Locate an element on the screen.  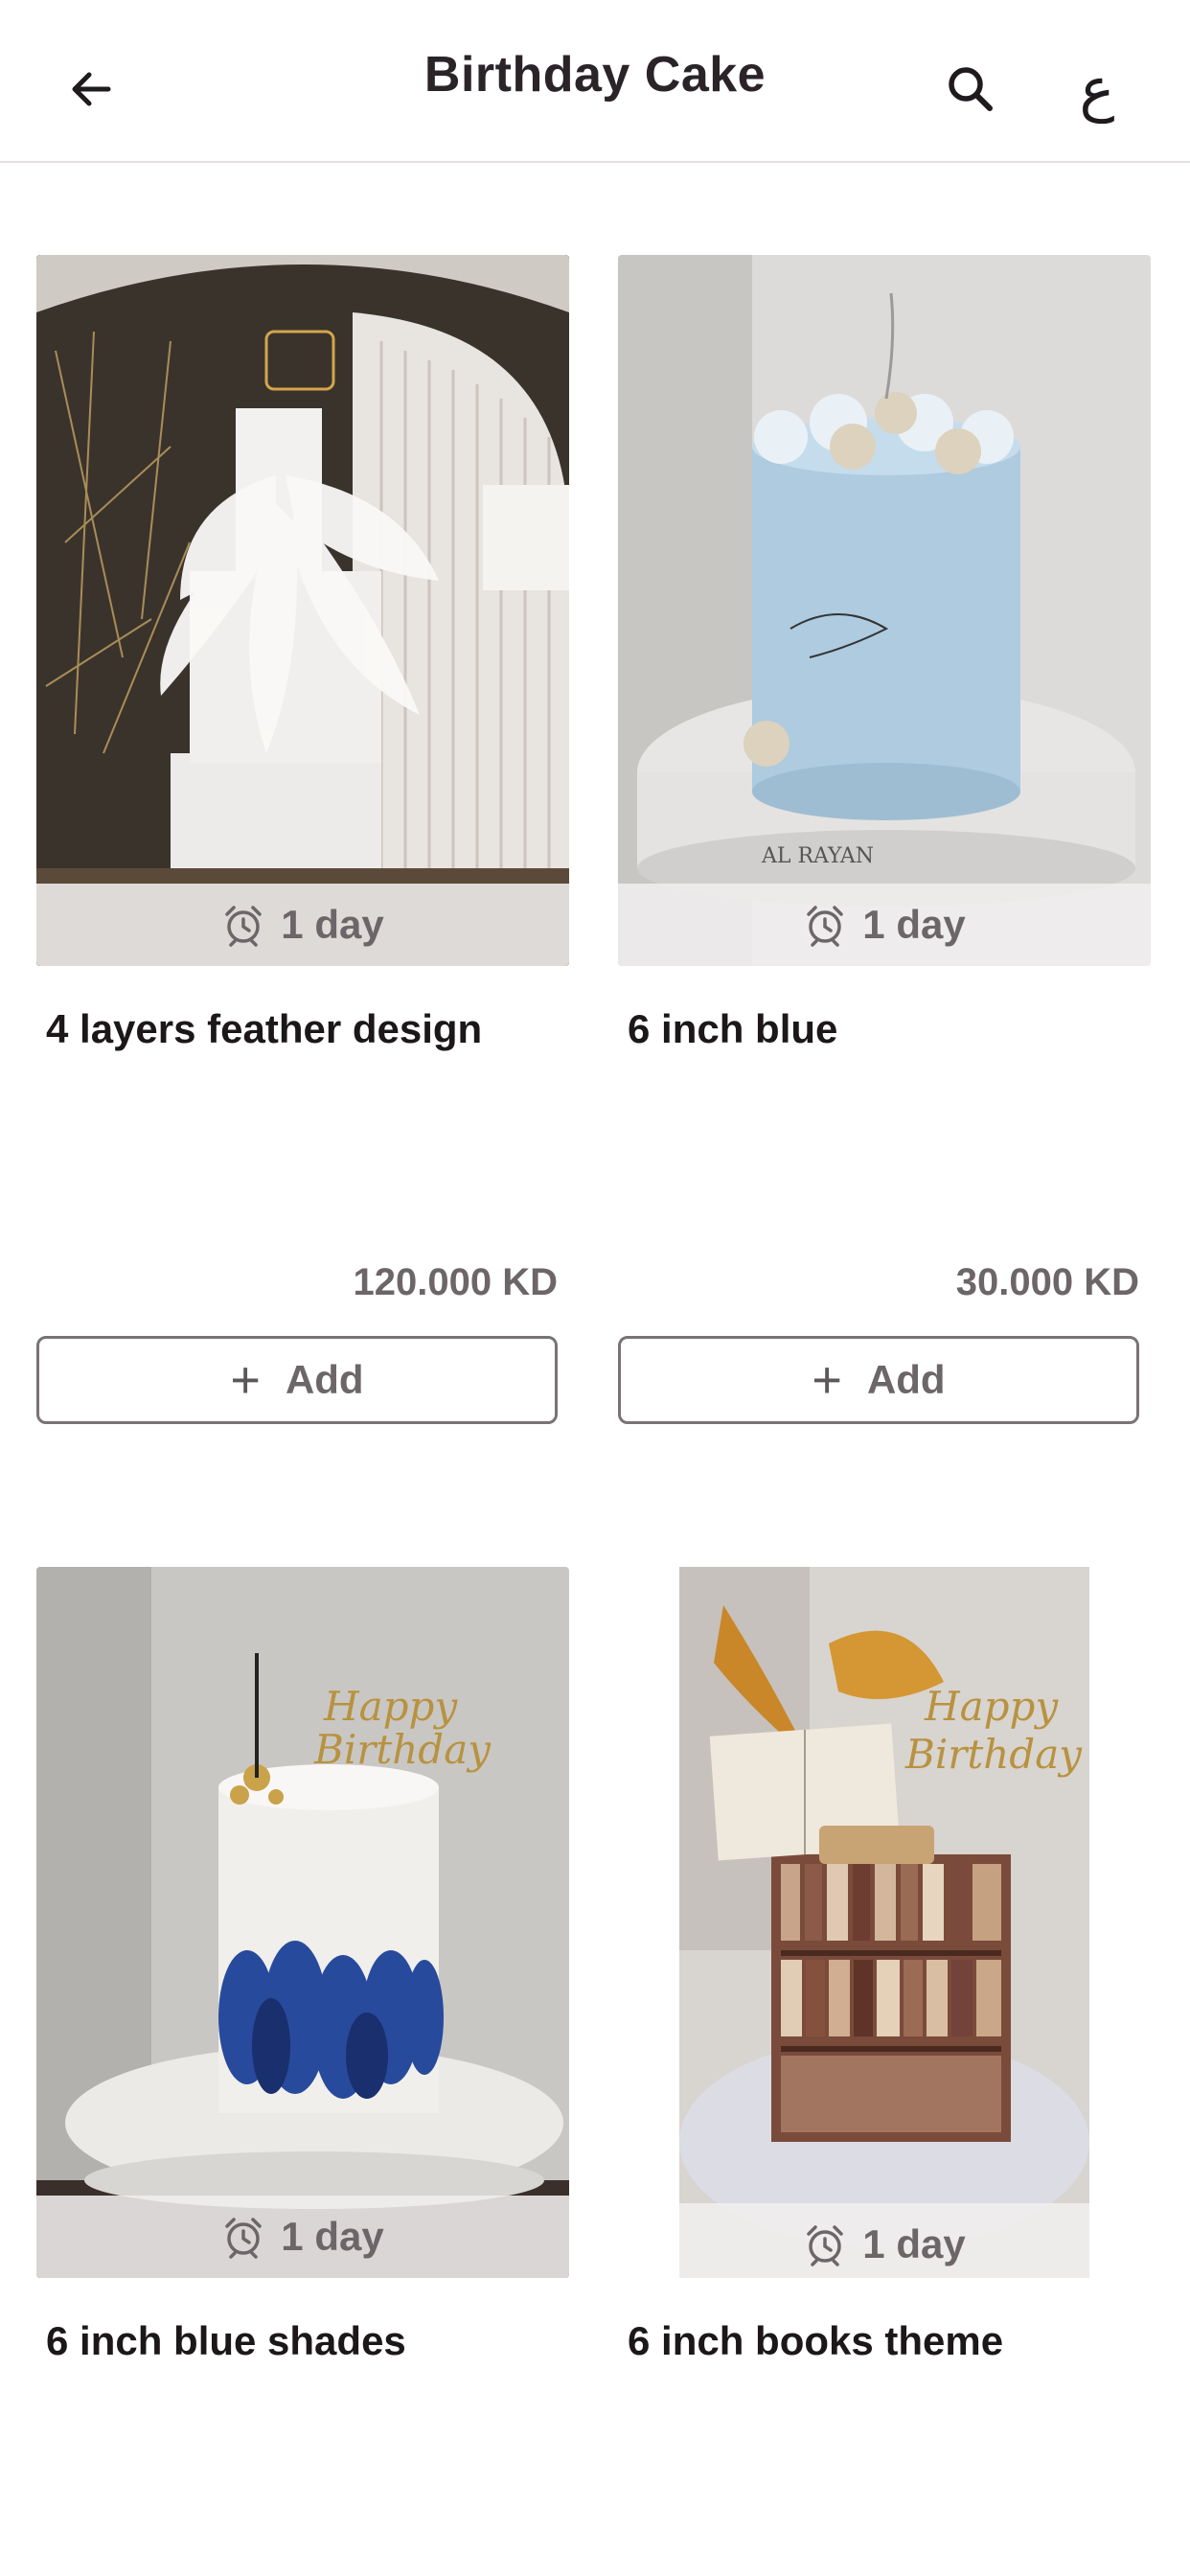
cake-photo-feather is located at coordinates (303, 610).